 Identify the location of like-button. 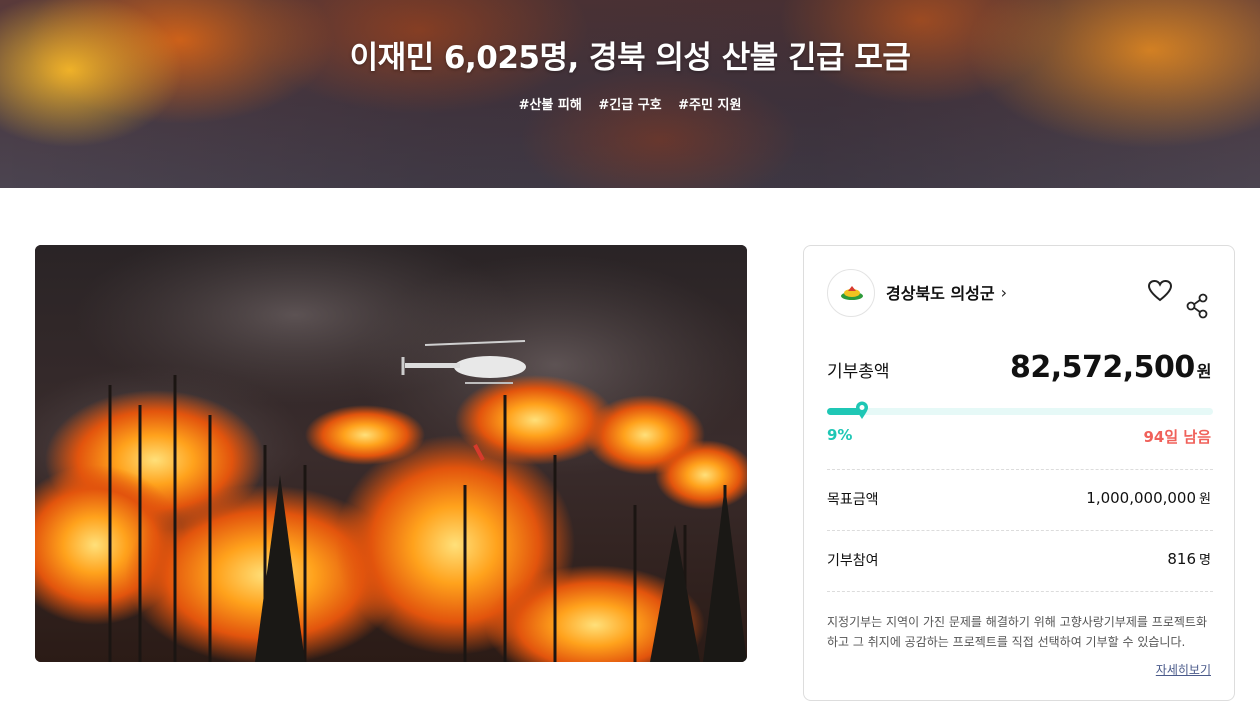
(1160, 291).